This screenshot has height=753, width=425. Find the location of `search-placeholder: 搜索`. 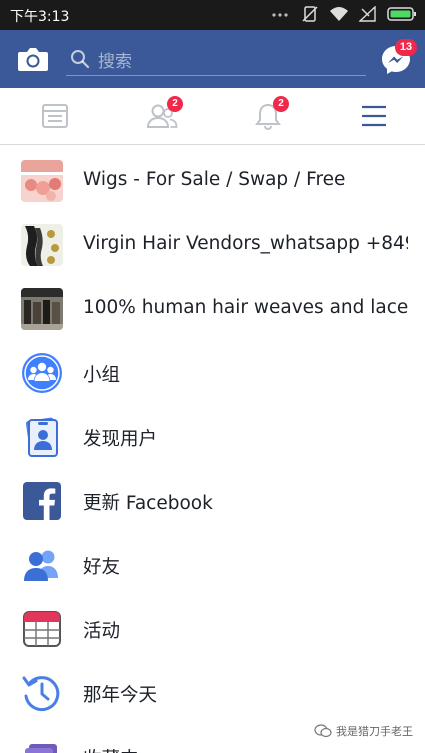

search-placeholder: 搜索 is located at coordinates (115, 62).